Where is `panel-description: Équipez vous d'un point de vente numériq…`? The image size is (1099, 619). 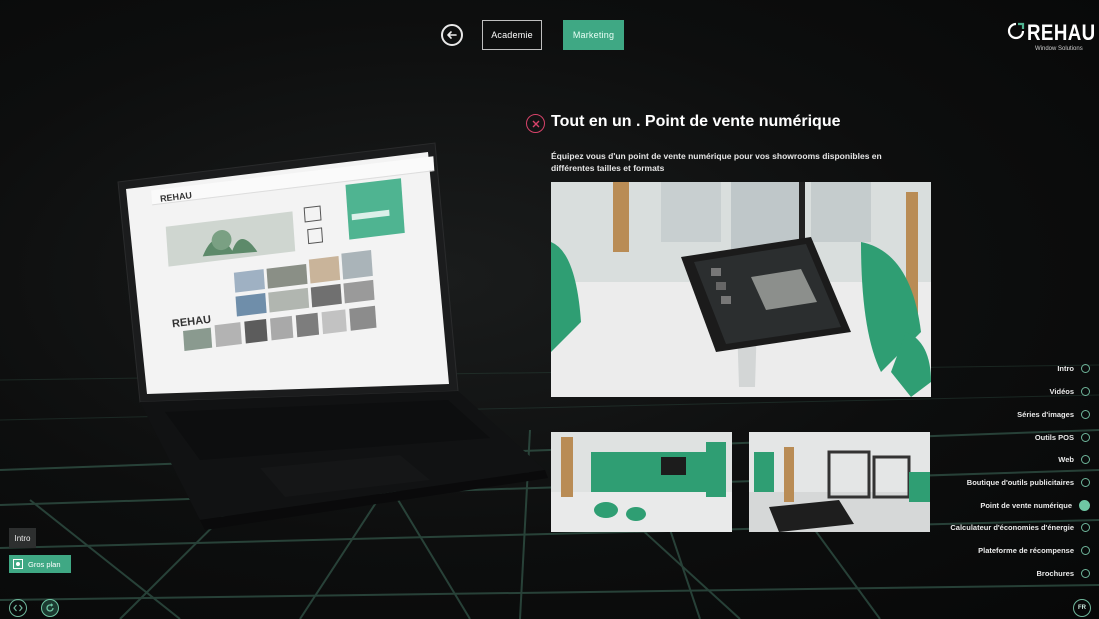 panel-description: Équipez vous d'un point de vente numériq… is located at coordinates (716, 162).